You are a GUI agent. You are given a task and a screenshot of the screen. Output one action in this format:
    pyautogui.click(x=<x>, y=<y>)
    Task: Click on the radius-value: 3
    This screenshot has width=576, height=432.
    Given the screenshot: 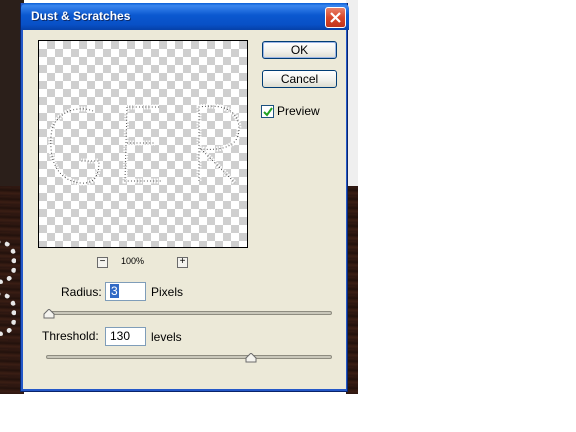 What is the action you would take?
    pyautogui.click(x=114, y=291)
    